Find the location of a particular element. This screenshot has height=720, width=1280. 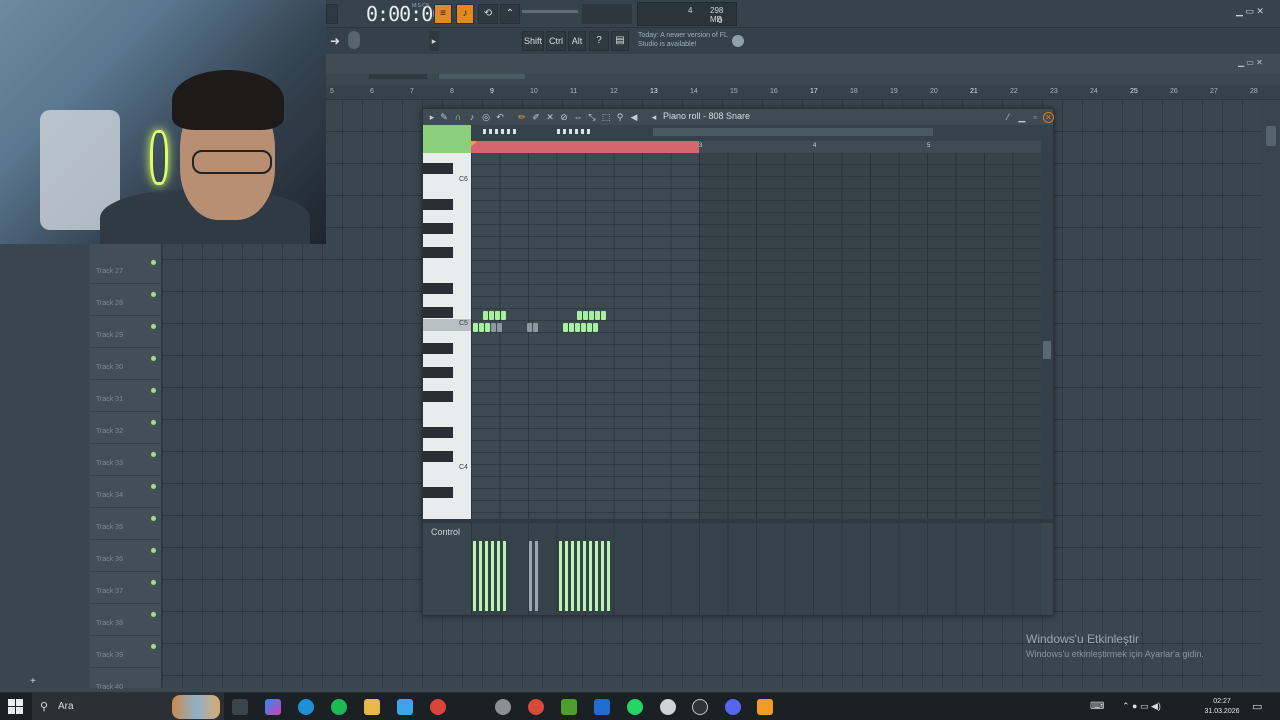

piano-keyboard: C6 C5 C4 is located at coordinates (447, 336).